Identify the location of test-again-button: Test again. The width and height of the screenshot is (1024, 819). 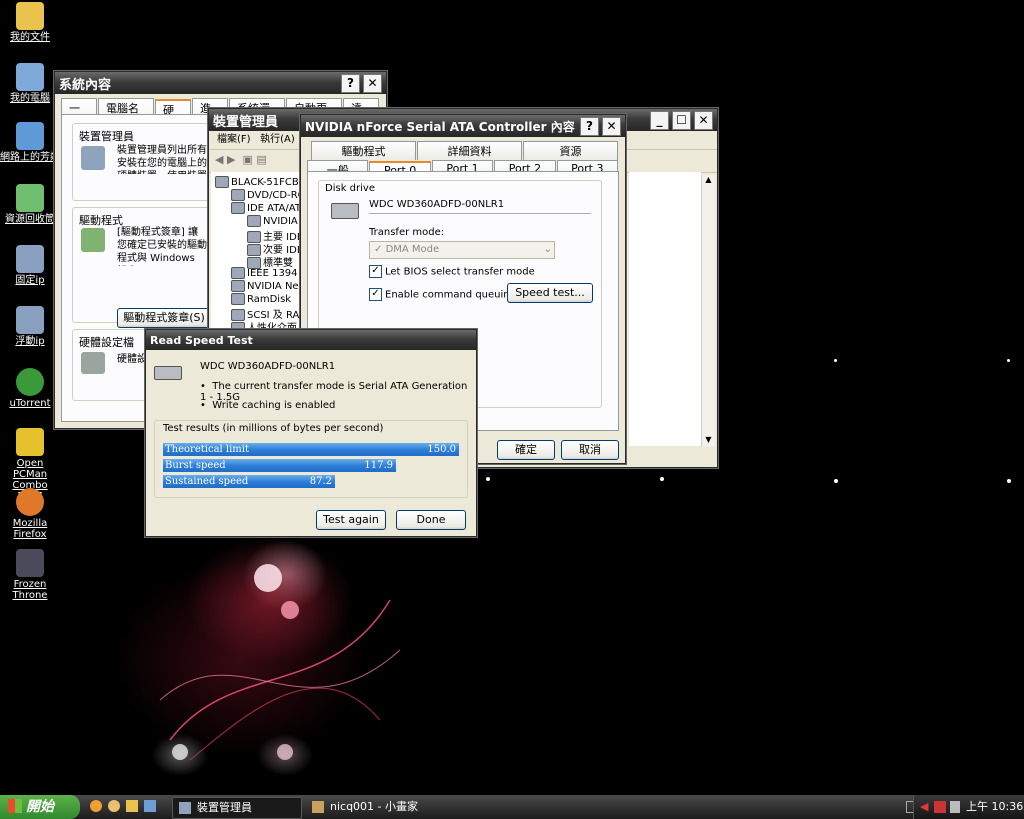
(351, 520).